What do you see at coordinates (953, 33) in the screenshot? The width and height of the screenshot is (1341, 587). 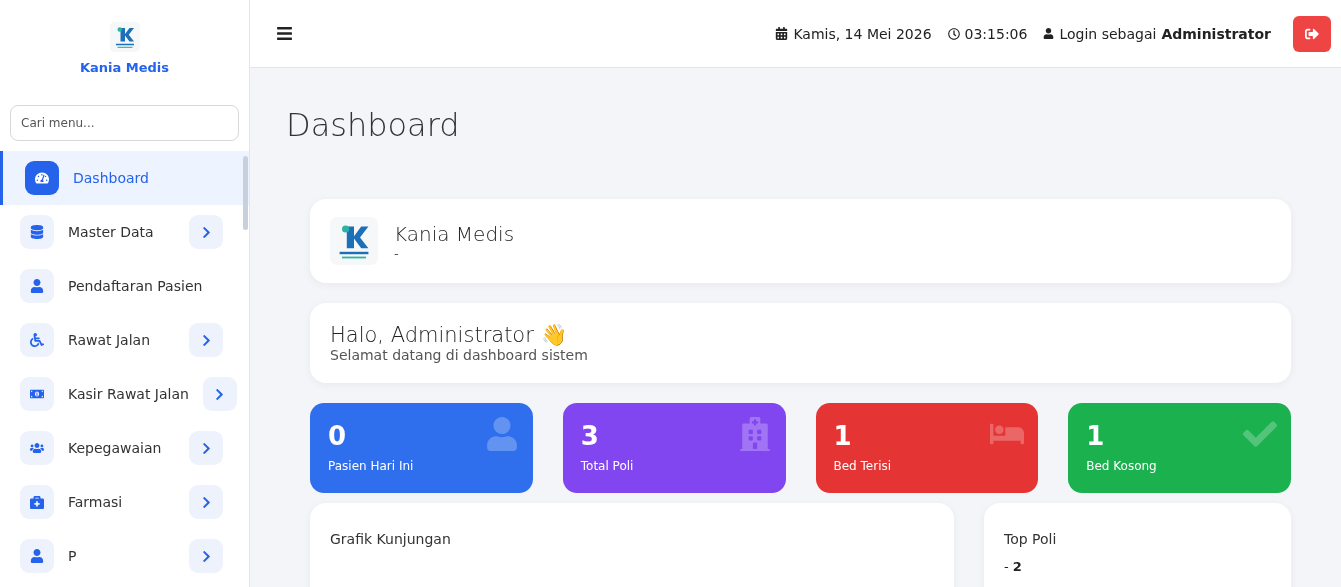 I see `clock-icon` at bounding box center [953, 33].